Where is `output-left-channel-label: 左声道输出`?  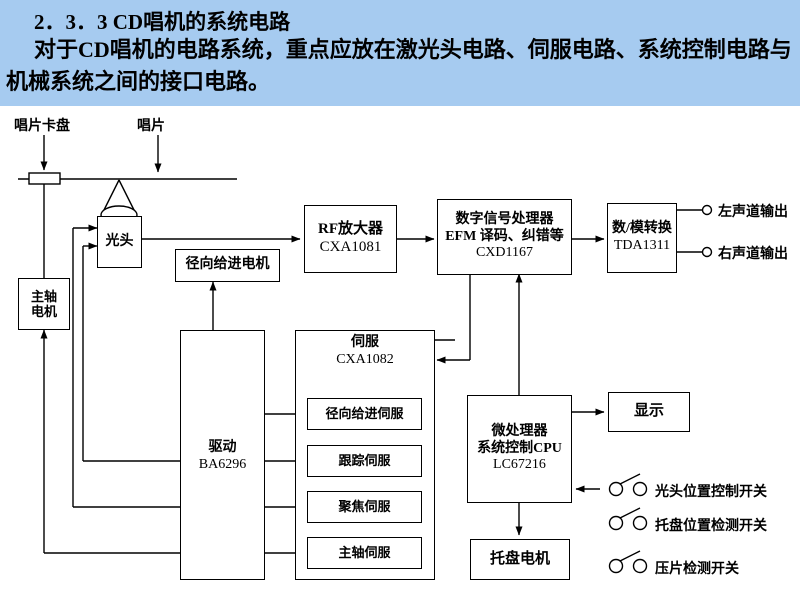
output-left-channel-label: 左声道输出 is located at coordinates (753, 212).